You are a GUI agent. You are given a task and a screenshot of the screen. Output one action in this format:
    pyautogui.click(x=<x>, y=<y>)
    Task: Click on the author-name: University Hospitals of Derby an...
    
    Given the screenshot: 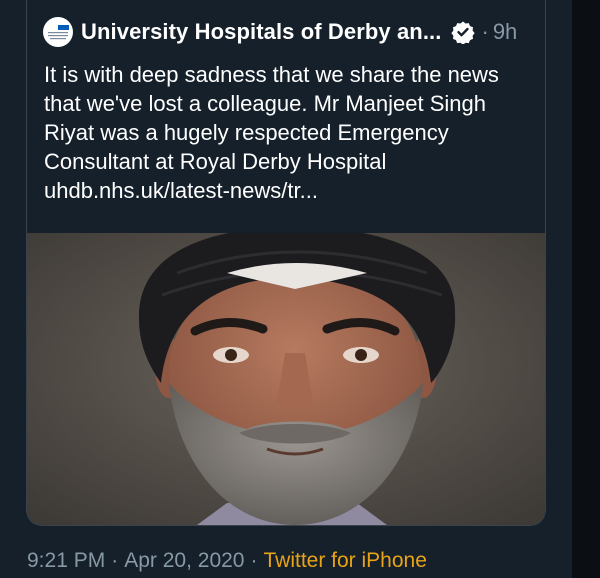 What is the action you would take?
    pyautogui.click(x=261, y=32)
    